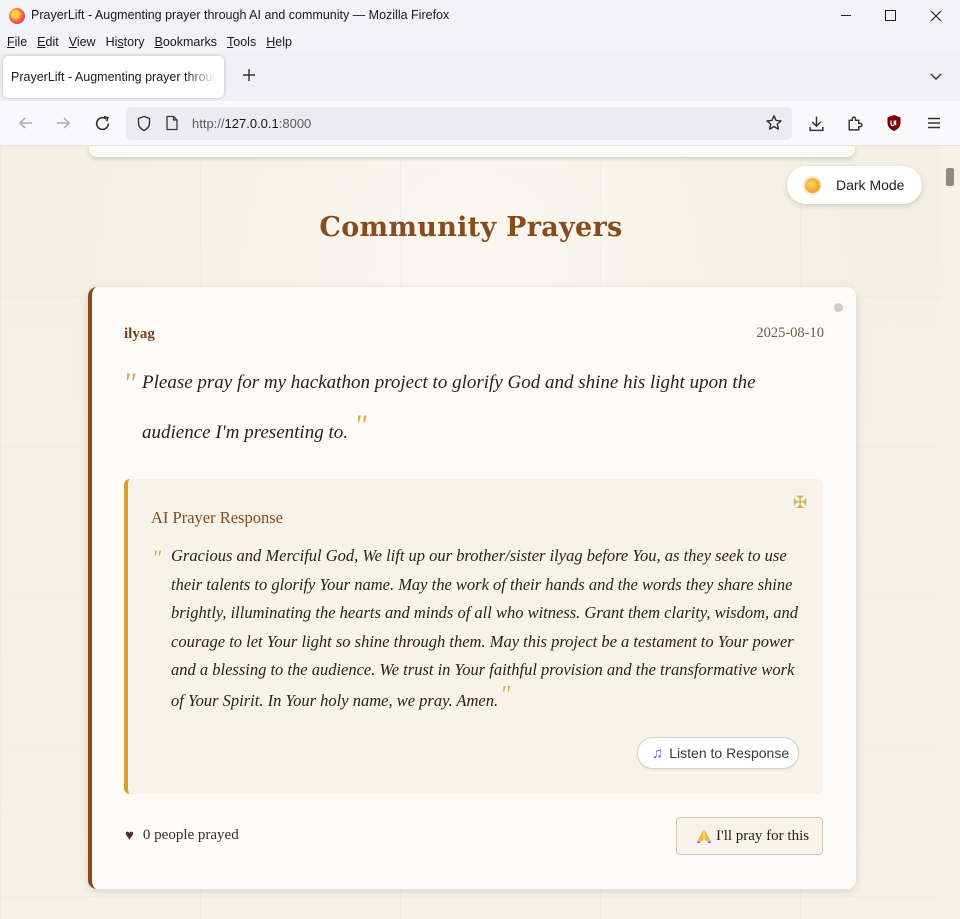 This screenshot has height=919, width=960. Describe the element at coordinates (186, 42) in the screenshot. I see `menu-bookmarks: Bookmarks` at that location.